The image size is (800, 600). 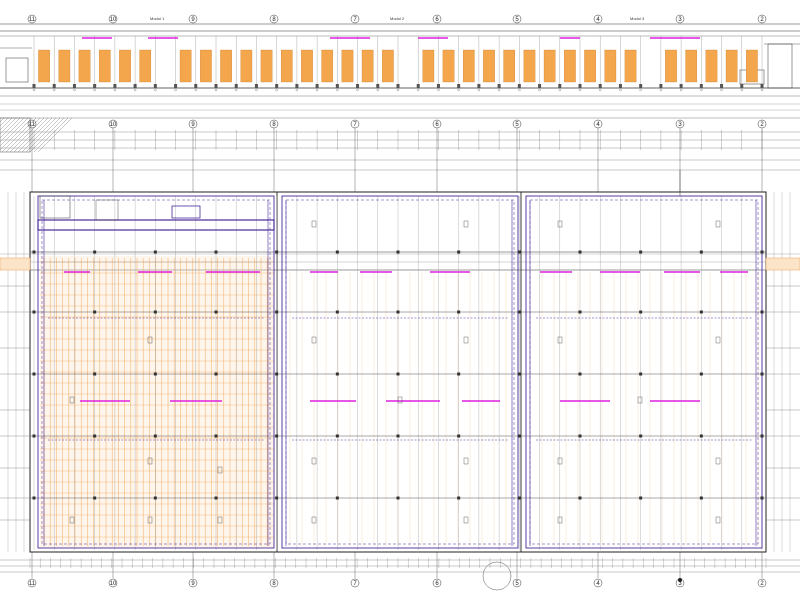 What do you see at coordinates (397, 18) in the screenshot?
I see `module-label-2: Modul 2` at bounding box center [397, 18].